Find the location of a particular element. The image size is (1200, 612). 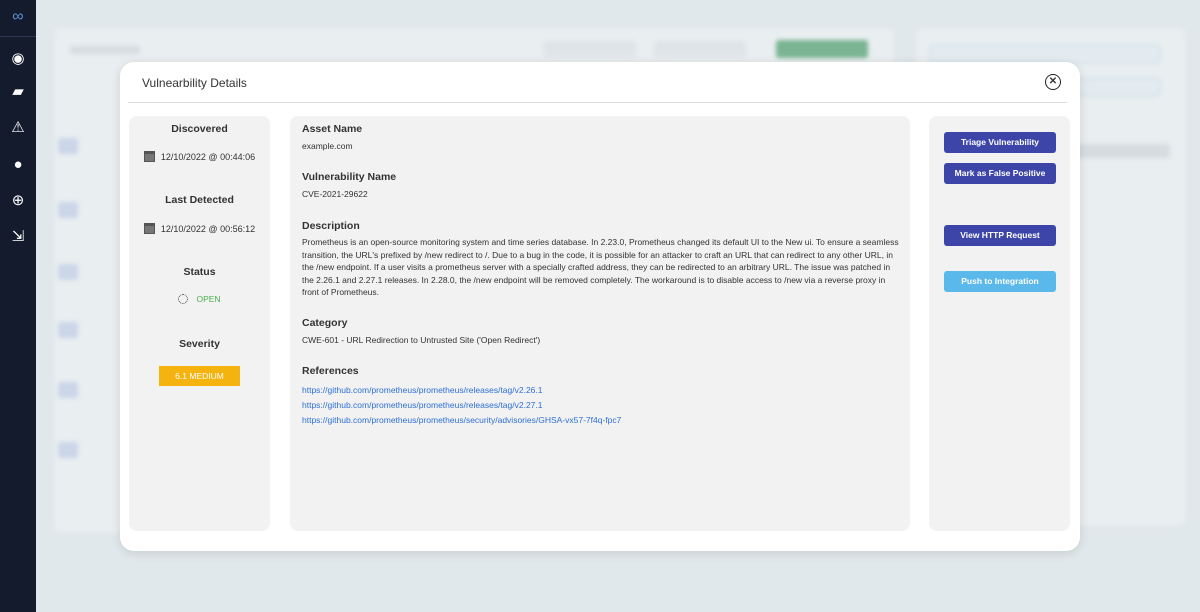

severity-badge: 6.1 MEDIUM is located at coordinates (199, 376).